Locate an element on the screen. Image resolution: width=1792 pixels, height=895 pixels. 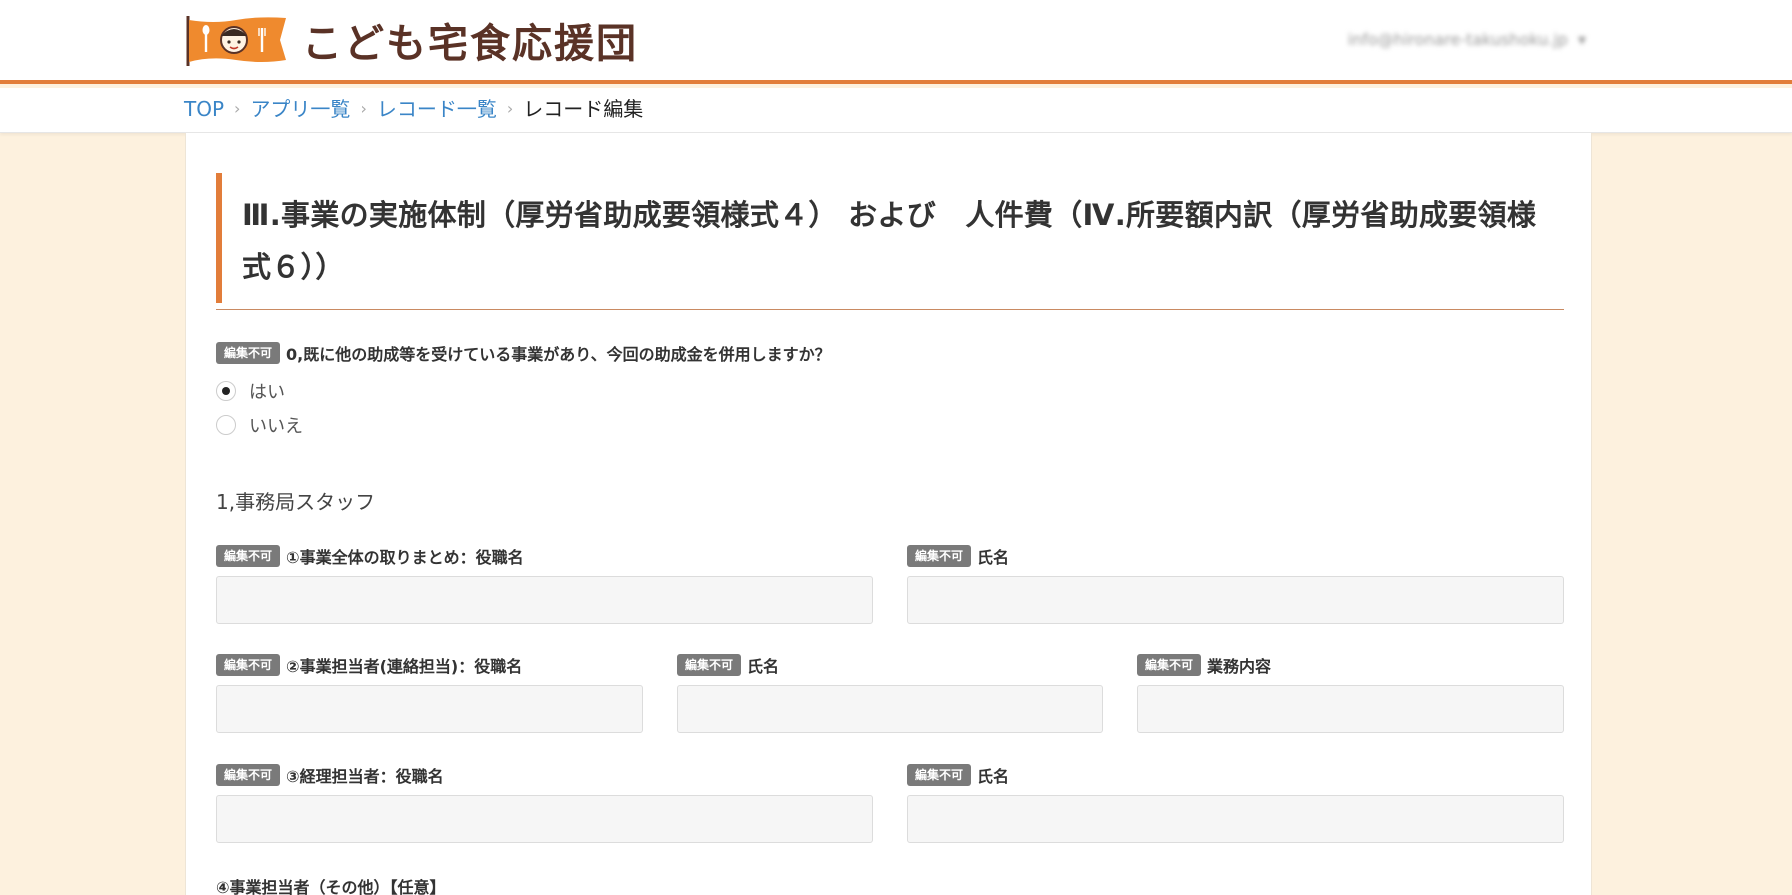
staff-heading: 1,事務局スタッフ is located at coordinates (296, 502).